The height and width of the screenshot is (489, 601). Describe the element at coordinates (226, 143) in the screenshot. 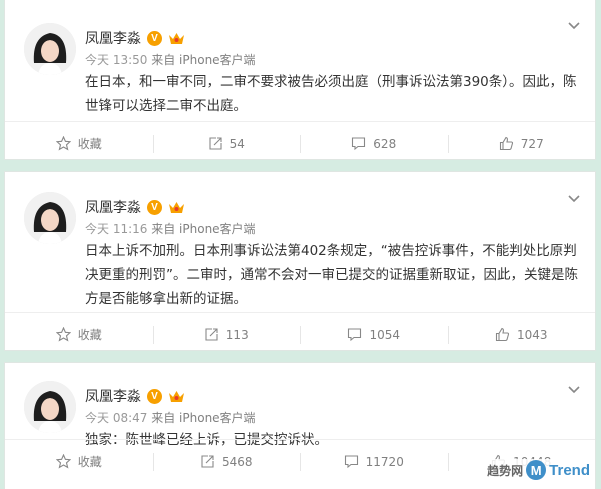

I see `repost-button: 54` at that location.